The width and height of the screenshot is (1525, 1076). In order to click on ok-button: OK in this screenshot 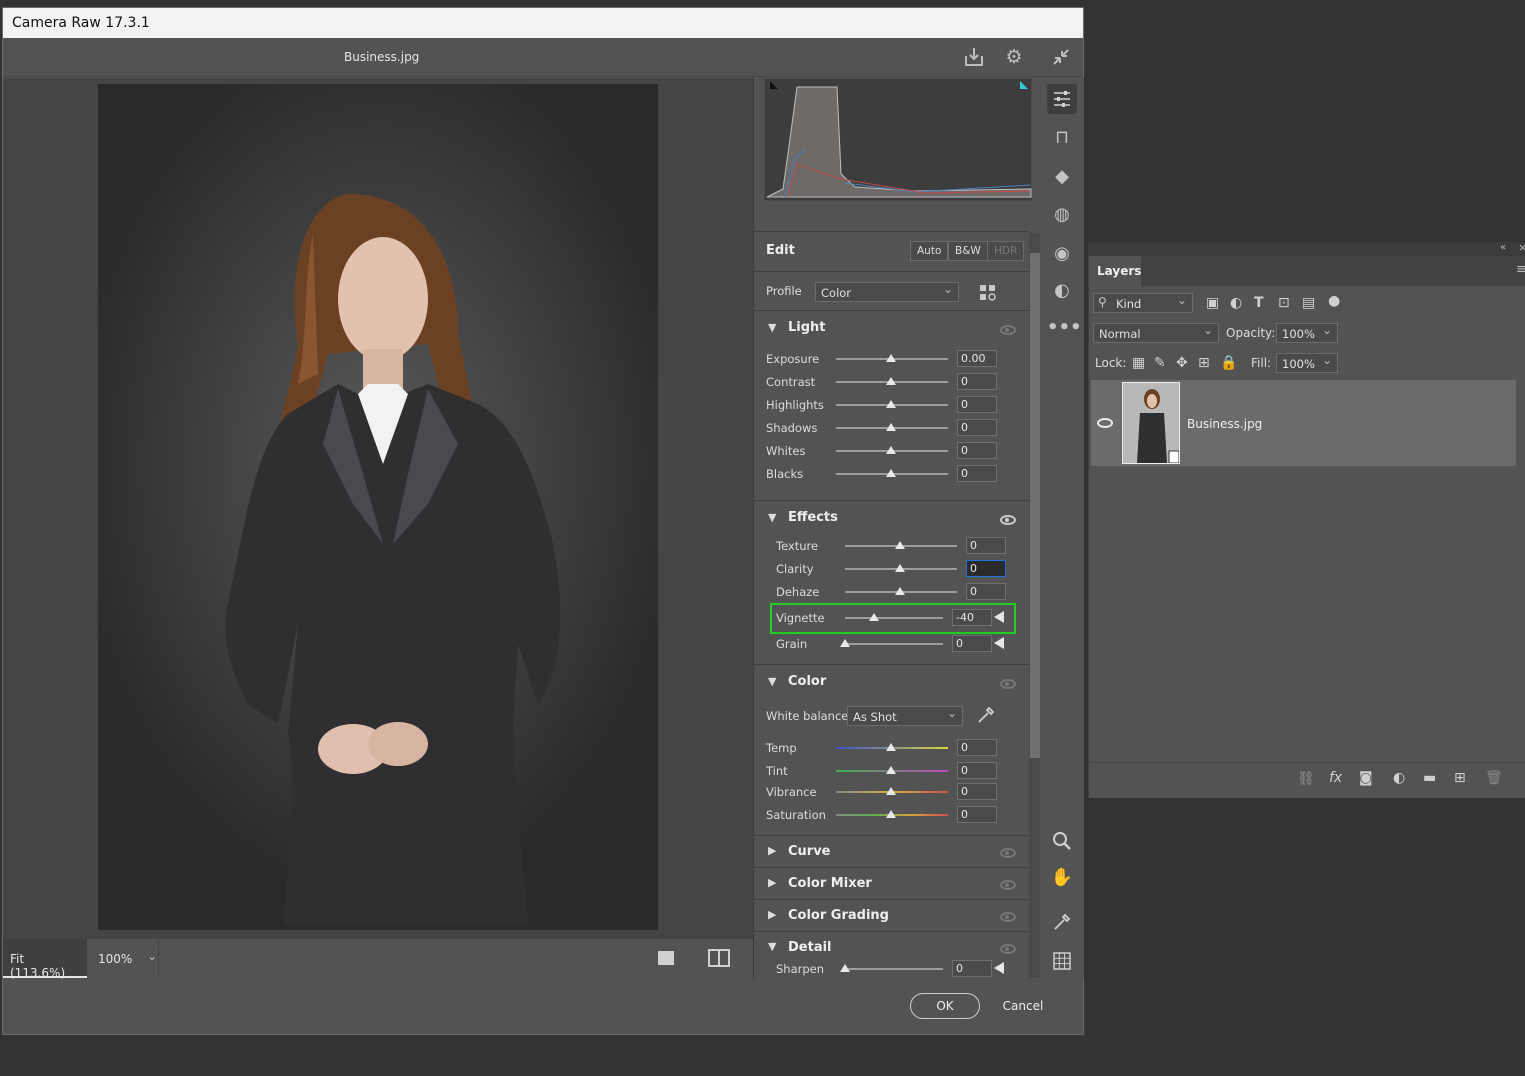, I will do `click(945, 1006)`.